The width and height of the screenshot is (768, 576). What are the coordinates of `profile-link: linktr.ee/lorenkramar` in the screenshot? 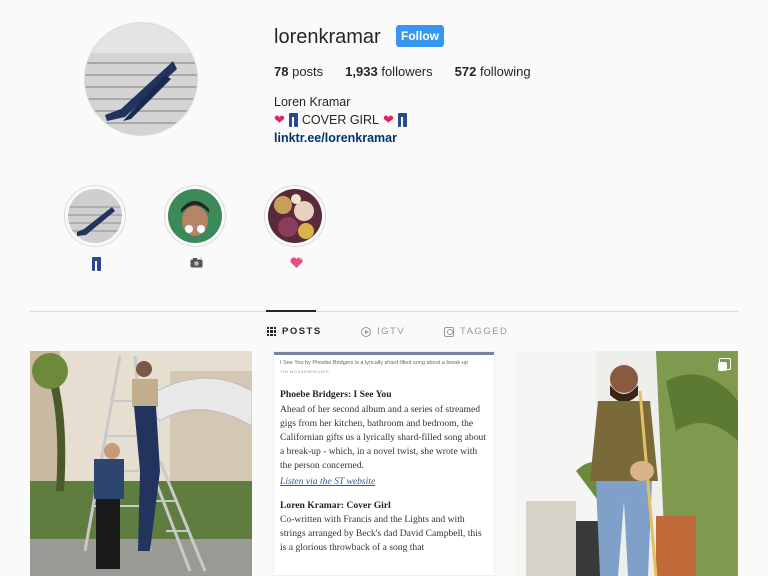 It's located at (335, 138).